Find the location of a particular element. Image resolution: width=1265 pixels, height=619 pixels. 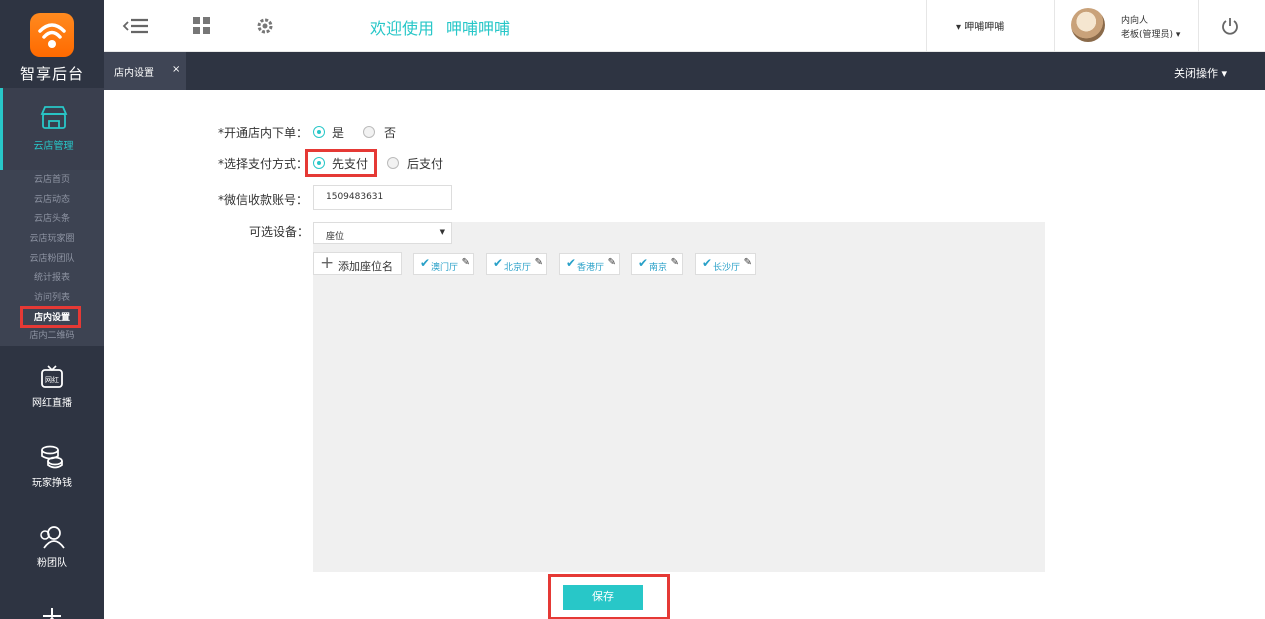

group-icon is located at coordinates (52, 537).